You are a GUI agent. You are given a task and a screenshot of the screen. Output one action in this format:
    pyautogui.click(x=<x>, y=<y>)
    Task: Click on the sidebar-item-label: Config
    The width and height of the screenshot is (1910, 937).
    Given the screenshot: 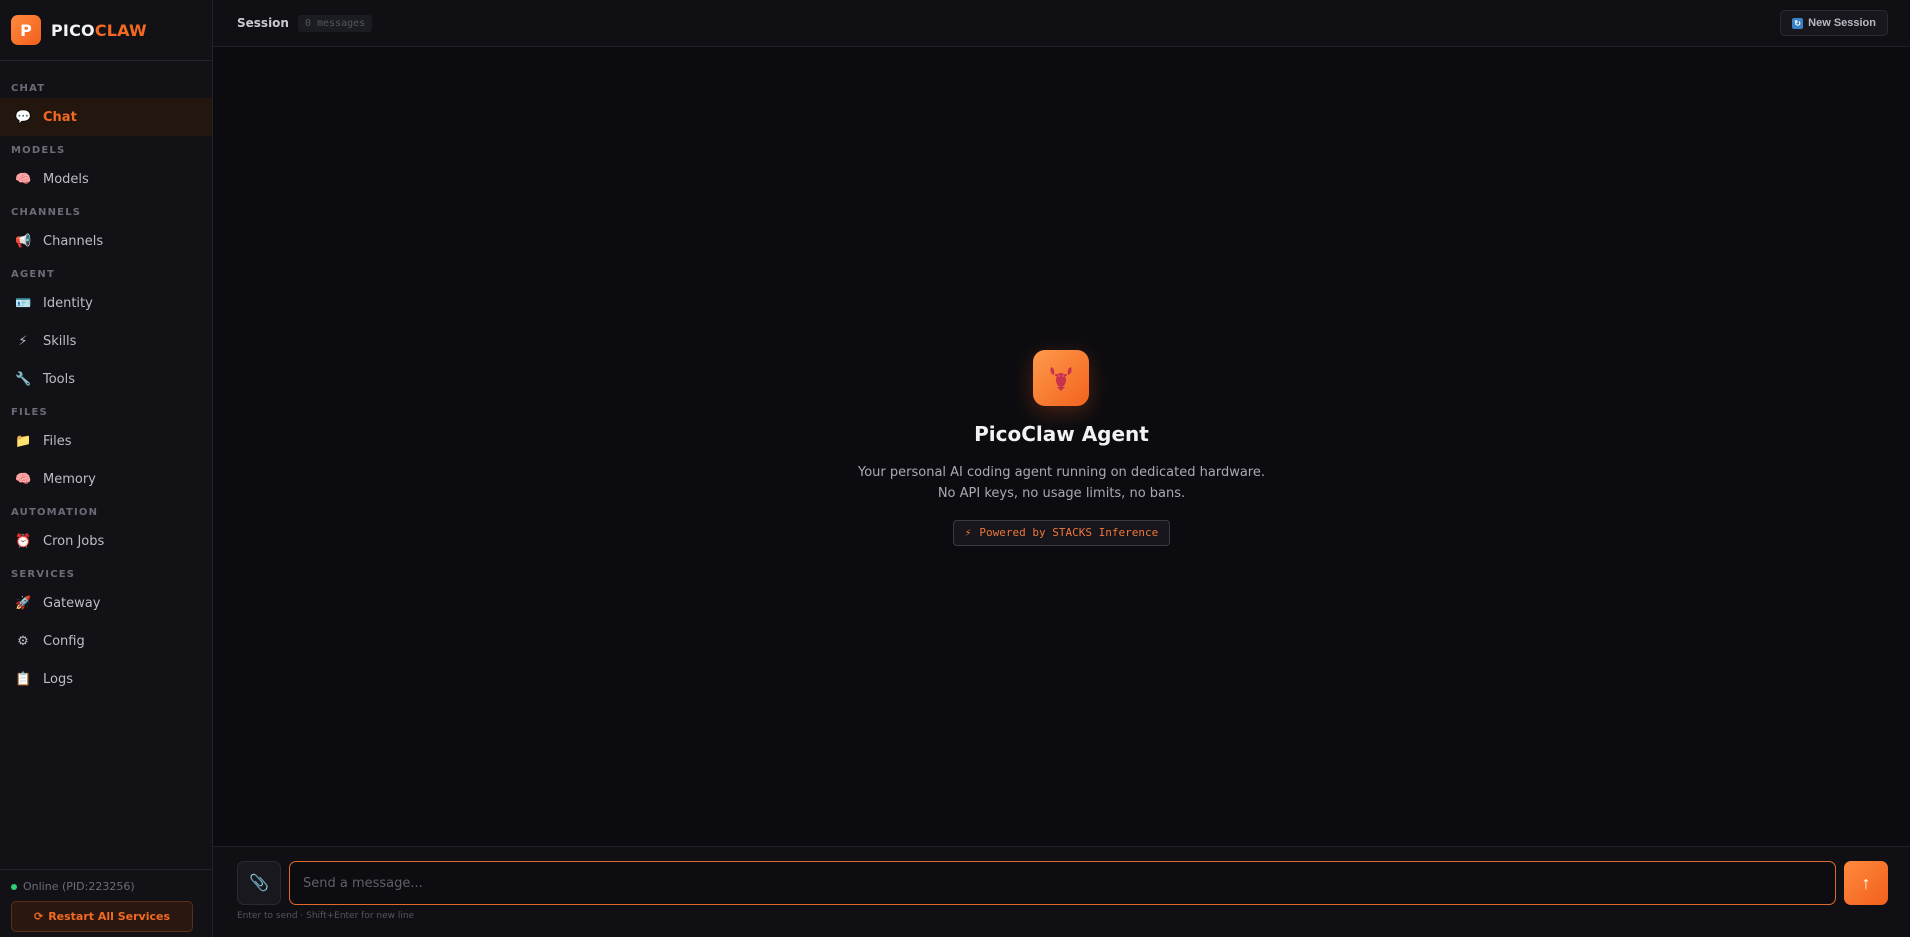 What is the action you would take?
    pyautogui.click(x=64, y=641)
    